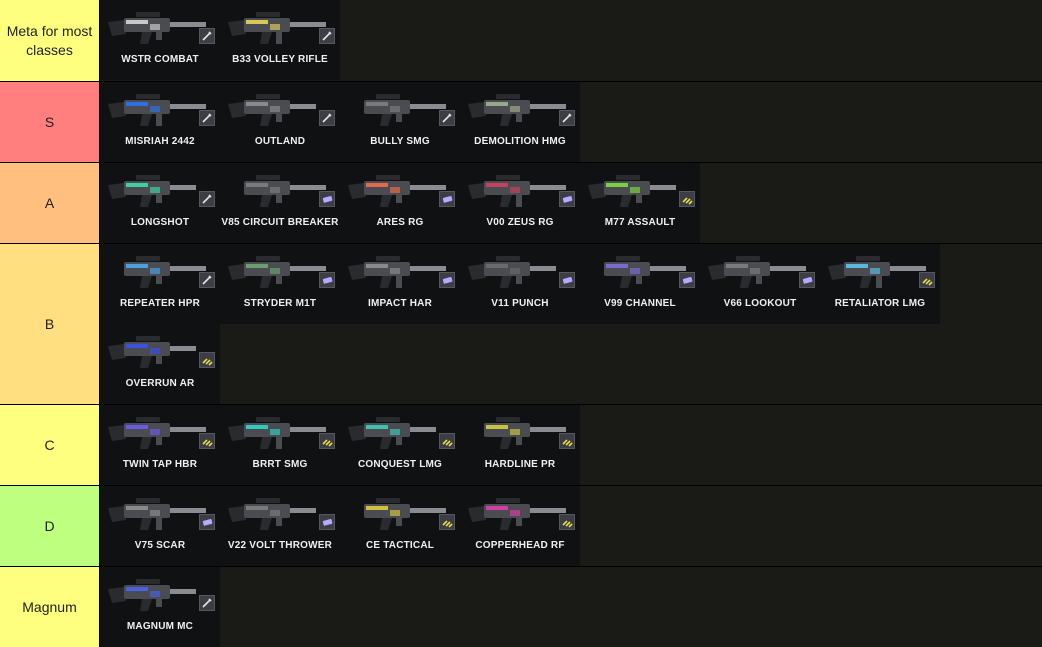 This screenshot has height=647, width=1042. I want to click on weapon-name: DEMOLITION HMG, so click(520, 141).